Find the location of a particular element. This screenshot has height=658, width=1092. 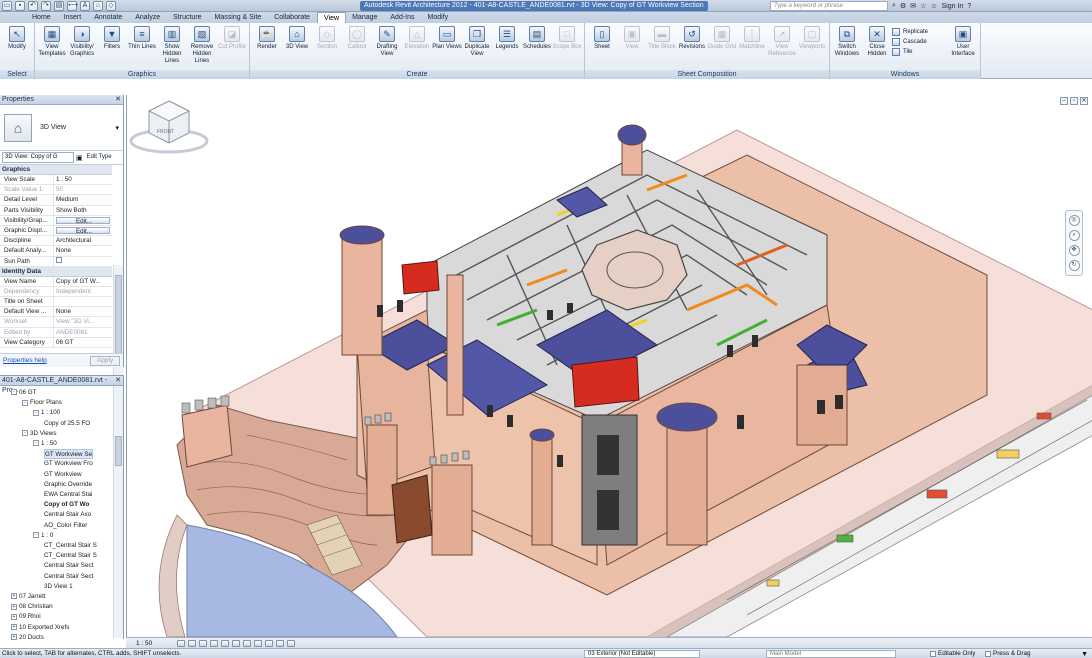

browser-item: +08 Christian is located at coordinates (32, 607).